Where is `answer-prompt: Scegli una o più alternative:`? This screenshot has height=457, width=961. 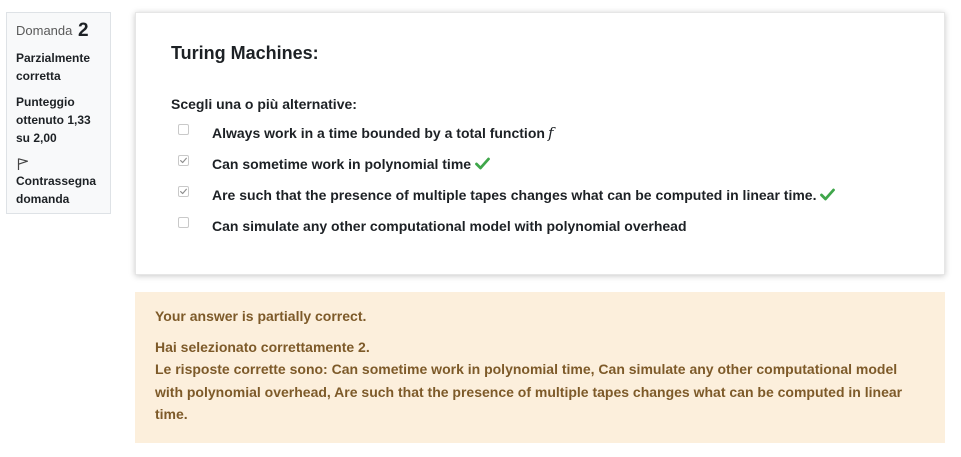
answer-prompt: Scegli una o più alternative: is located at coordinates (264, 104).